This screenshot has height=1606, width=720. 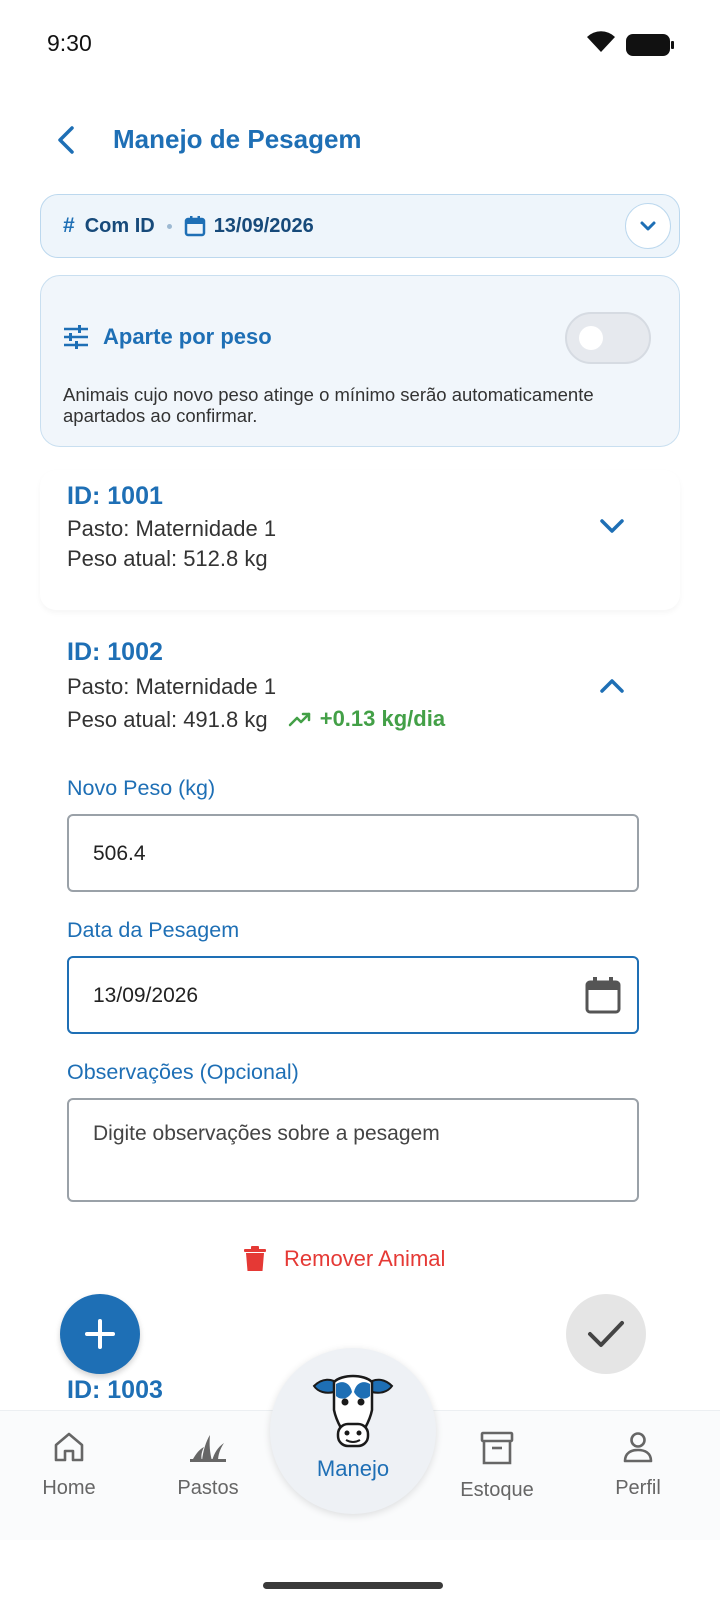 What do you see at coordinates (353, 1411) in the screenshot?
I see `cow-icon` at bounding box center [353, 1411].